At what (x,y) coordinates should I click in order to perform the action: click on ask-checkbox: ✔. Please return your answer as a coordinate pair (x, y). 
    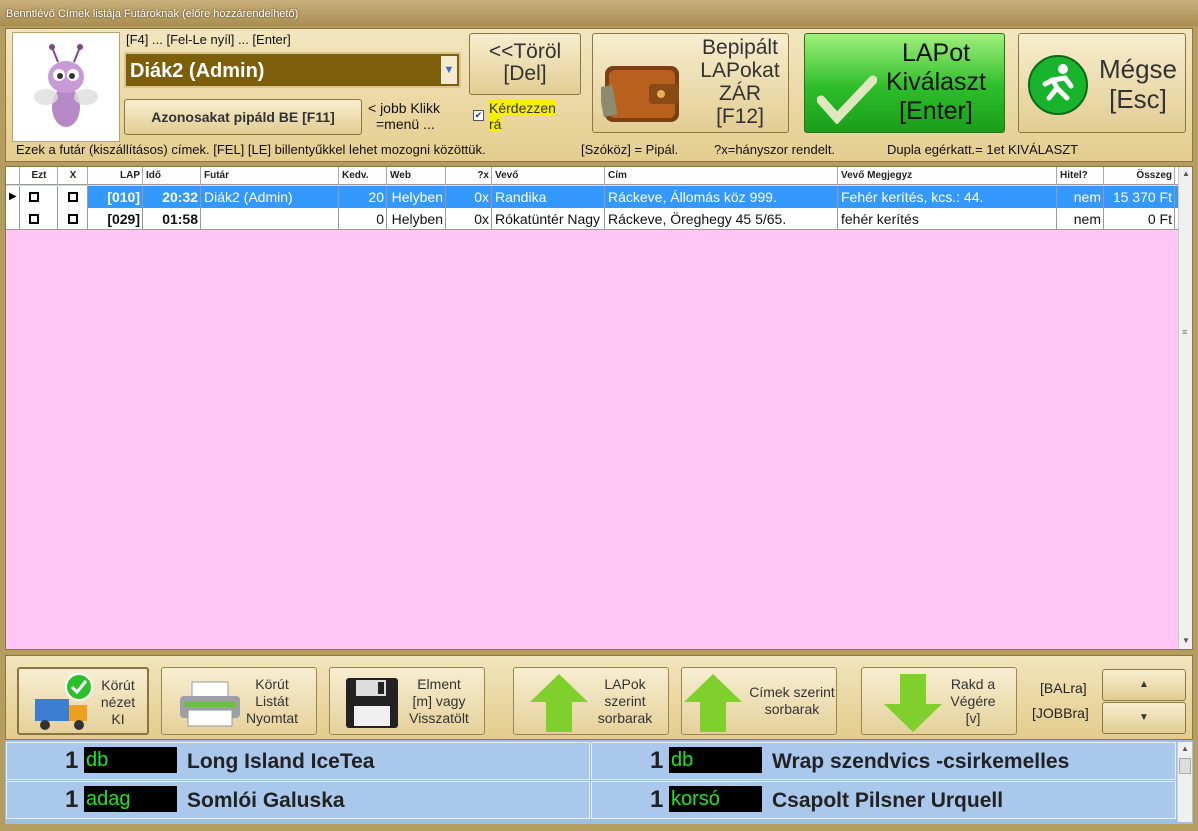
    Looking at the image, I should click on (478, 115).